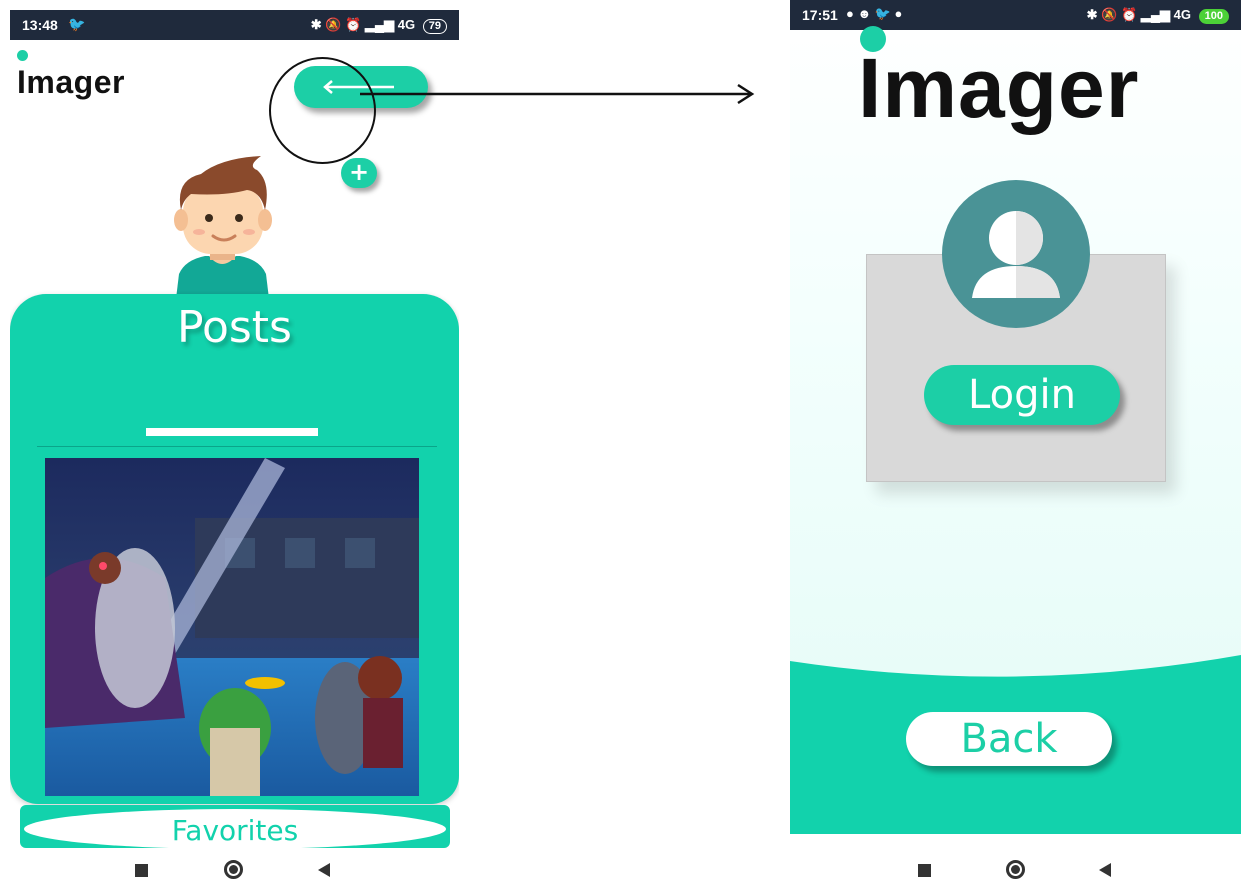  Describe the element at coordinates (1213, 16) in the screenshot. I see `battery-indicator: 100` at that location.